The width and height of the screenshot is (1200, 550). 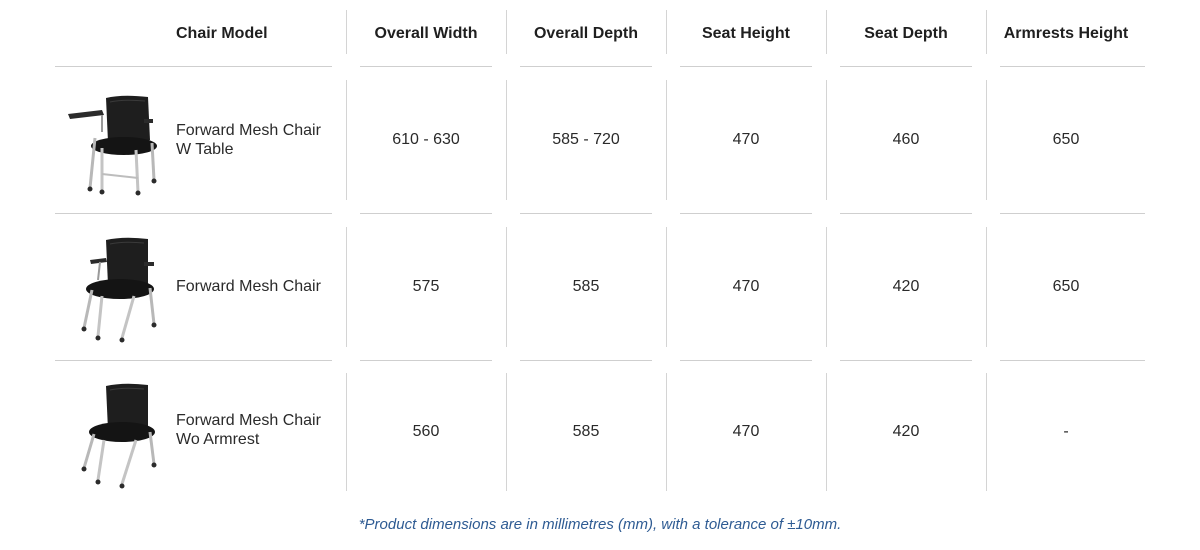 I want to click on mesh-chair-with-tablet-icon, so click(x=112, y=145).